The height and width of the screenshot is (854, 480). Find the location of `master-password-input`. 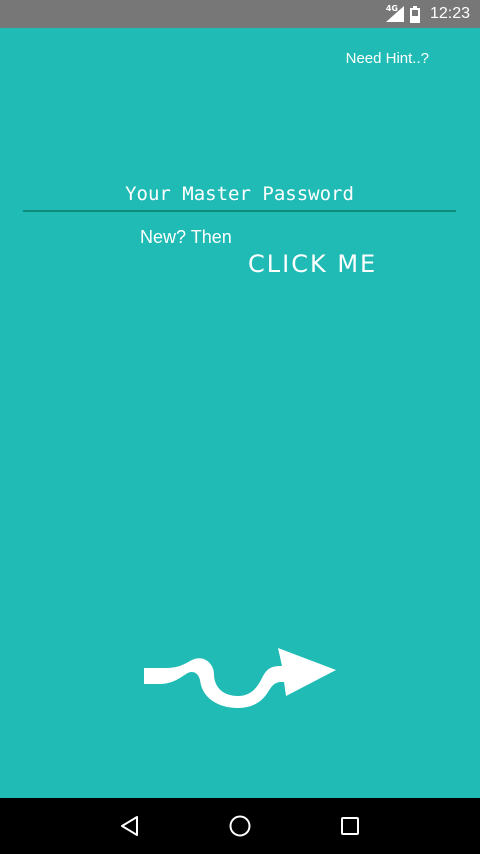

master-password-input is located at coordinates (239, 195).